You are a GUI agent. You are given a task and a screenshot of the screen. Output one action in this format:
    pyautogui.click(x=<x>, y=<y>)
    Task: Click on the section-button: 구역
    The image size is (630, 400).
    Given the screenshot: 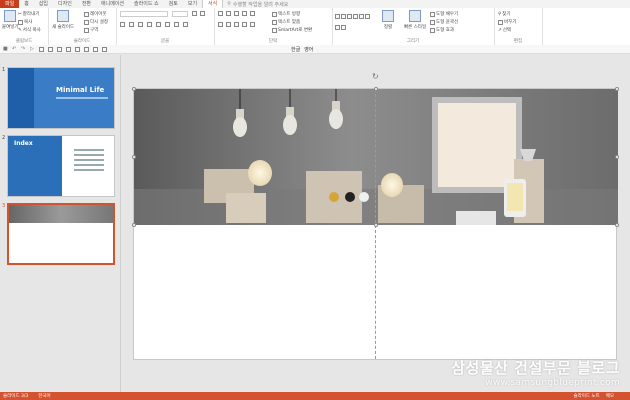 What is the action you would take?
    pyautogui.click(x=91, y=30)
    